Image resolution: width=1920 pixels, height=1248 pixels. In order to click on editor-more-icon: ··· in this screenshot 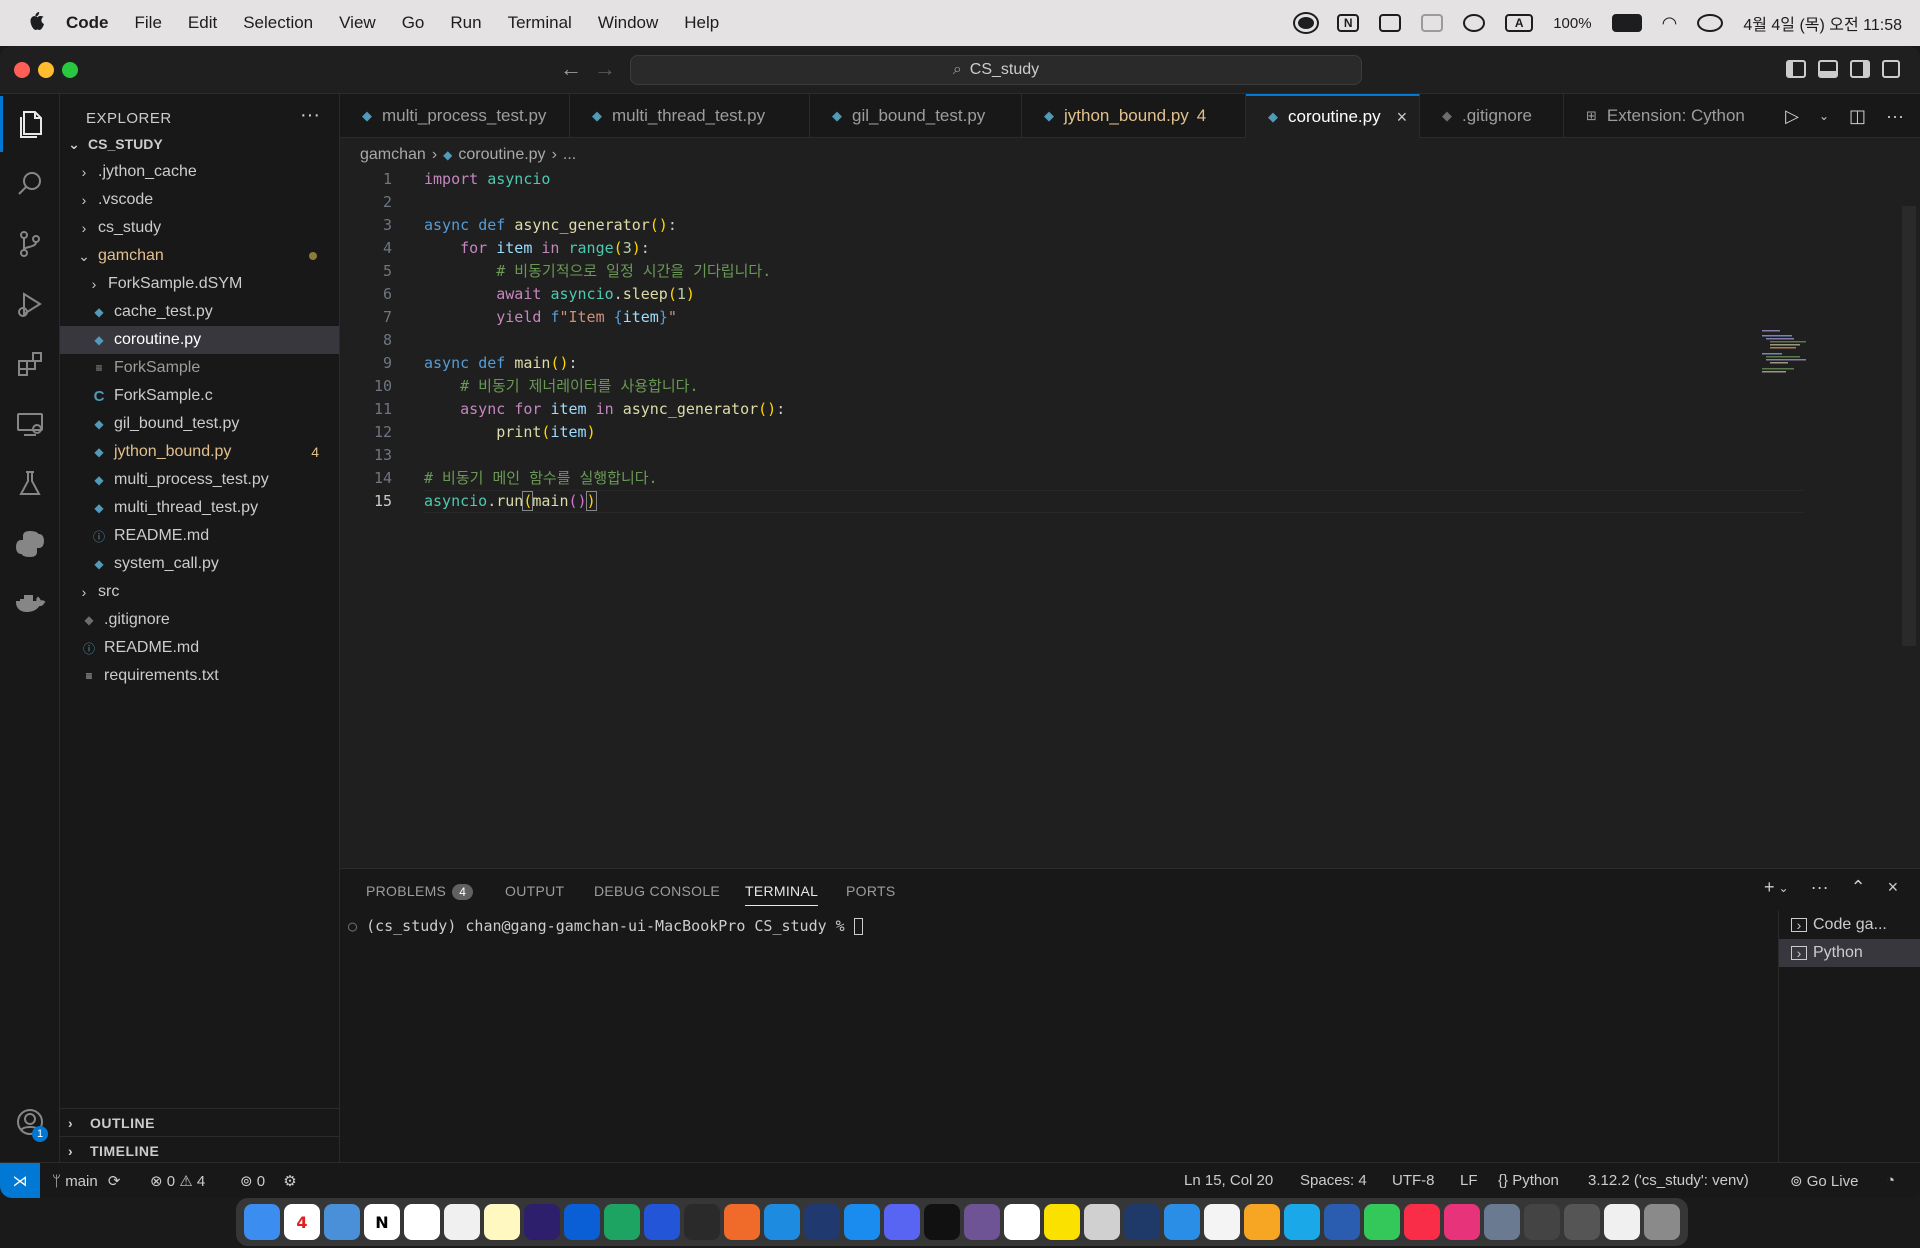, I will do `click(1895, 116)`.